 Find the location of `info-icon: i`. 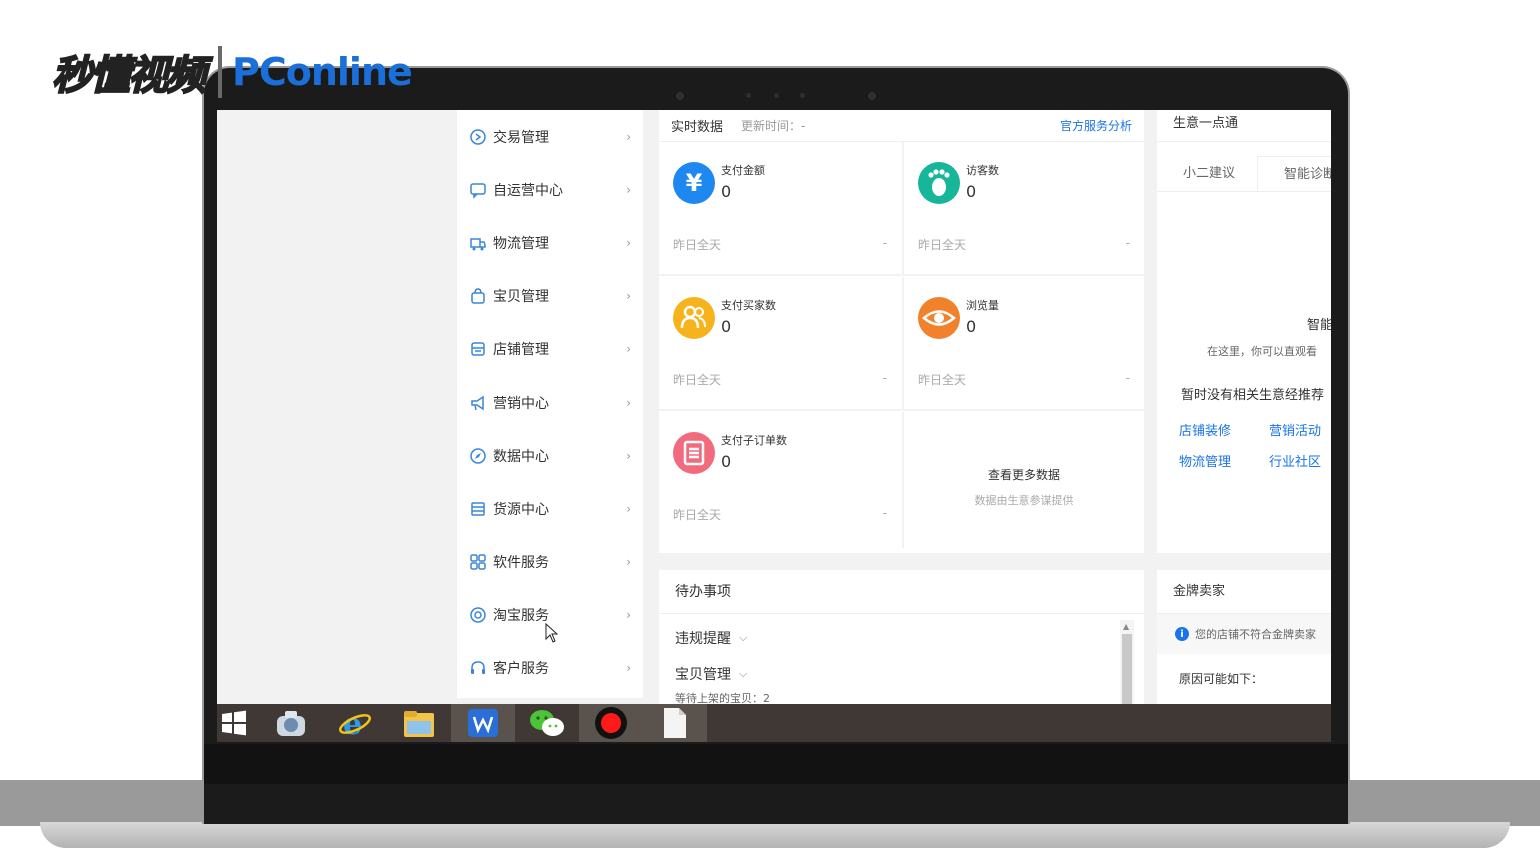

info-icon: i is located at coordinates (1182, 634).